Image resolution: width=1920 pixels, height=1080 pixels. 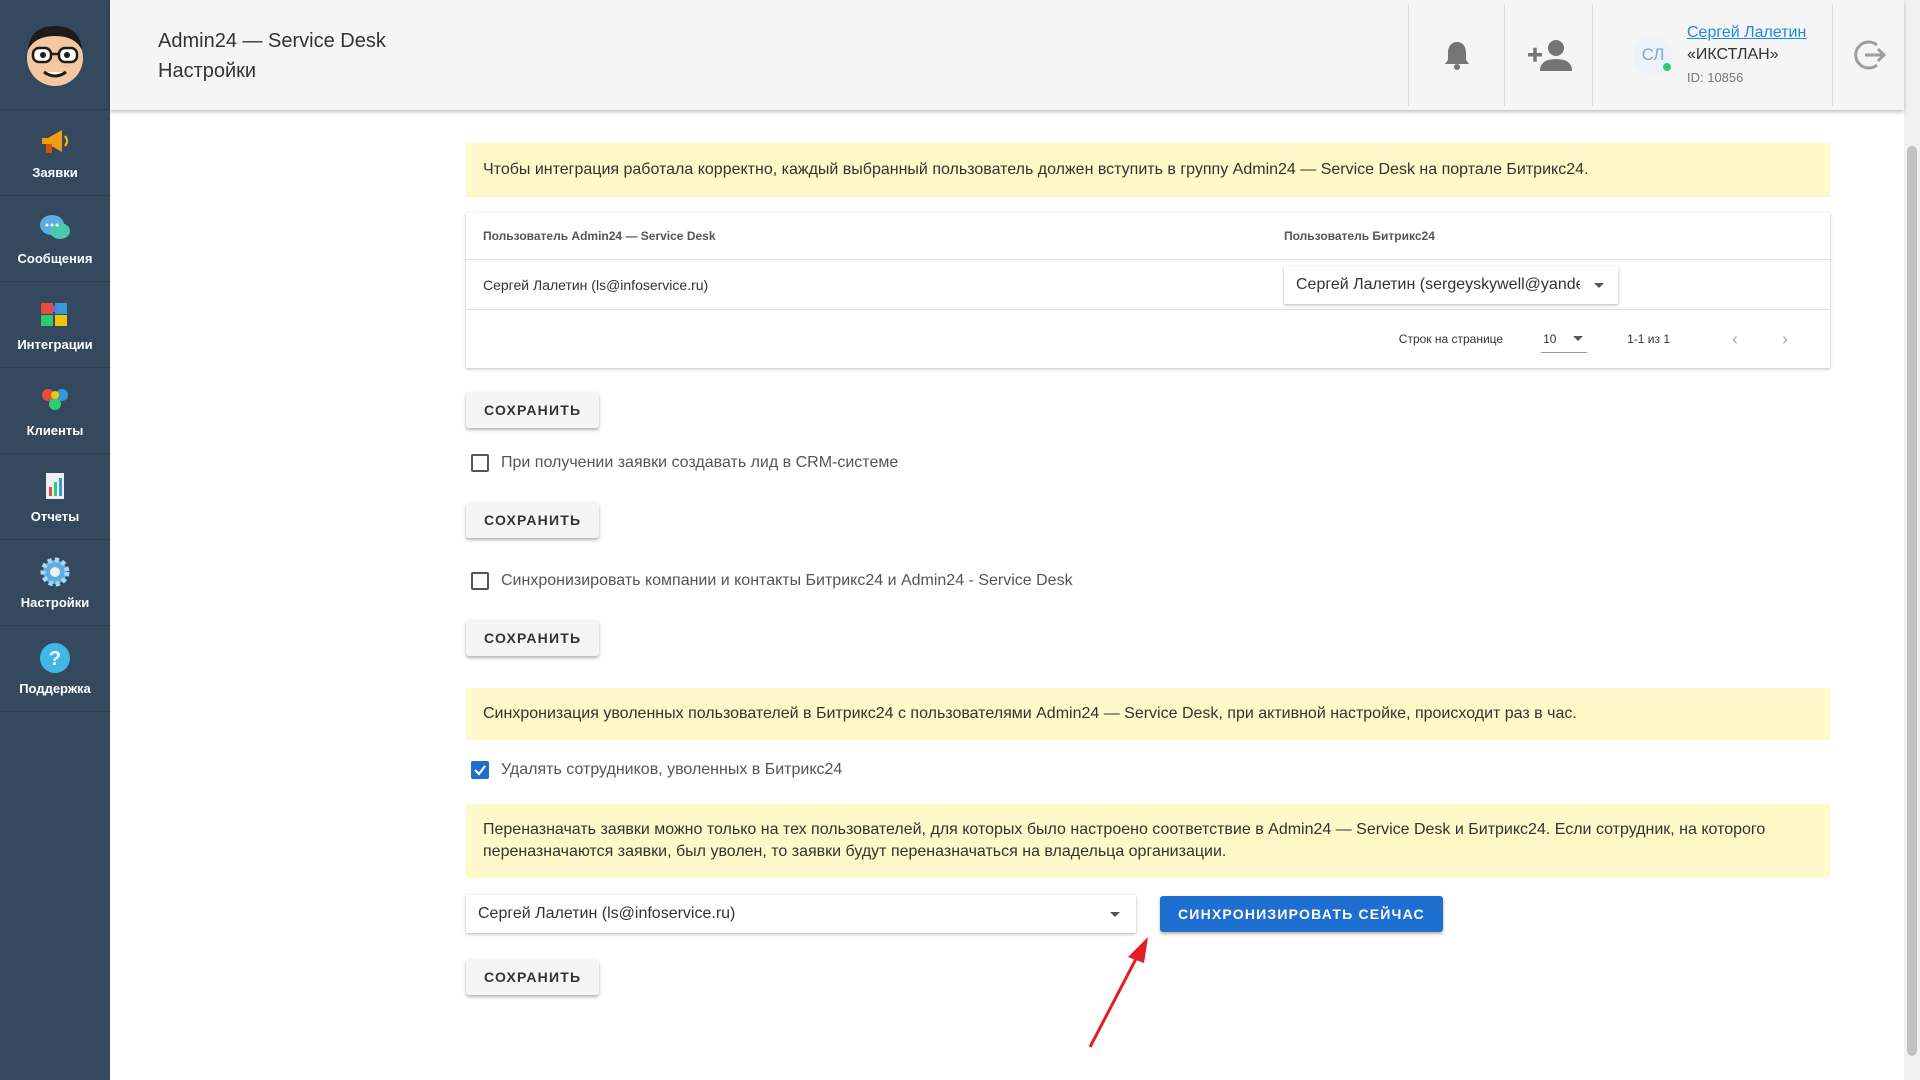 I want to click on column-header-admin-user: Пользователь Admin24 — Service Desk, so click(x=599, y=236).